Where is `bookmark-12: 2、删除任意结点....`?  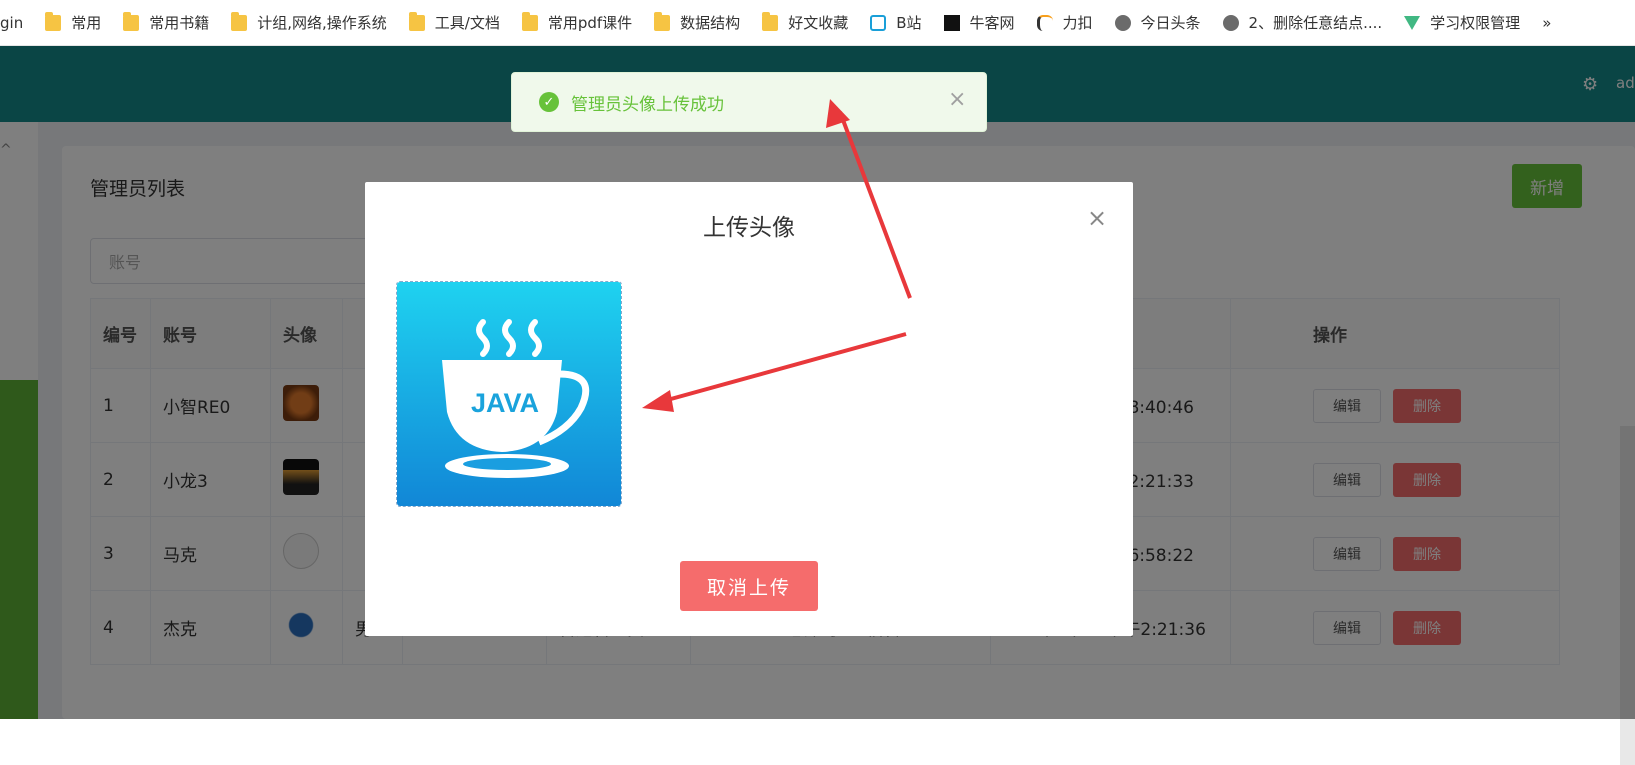
bookmark-12: 2、删除任意结点.... is located at coordinates (1302, 22).